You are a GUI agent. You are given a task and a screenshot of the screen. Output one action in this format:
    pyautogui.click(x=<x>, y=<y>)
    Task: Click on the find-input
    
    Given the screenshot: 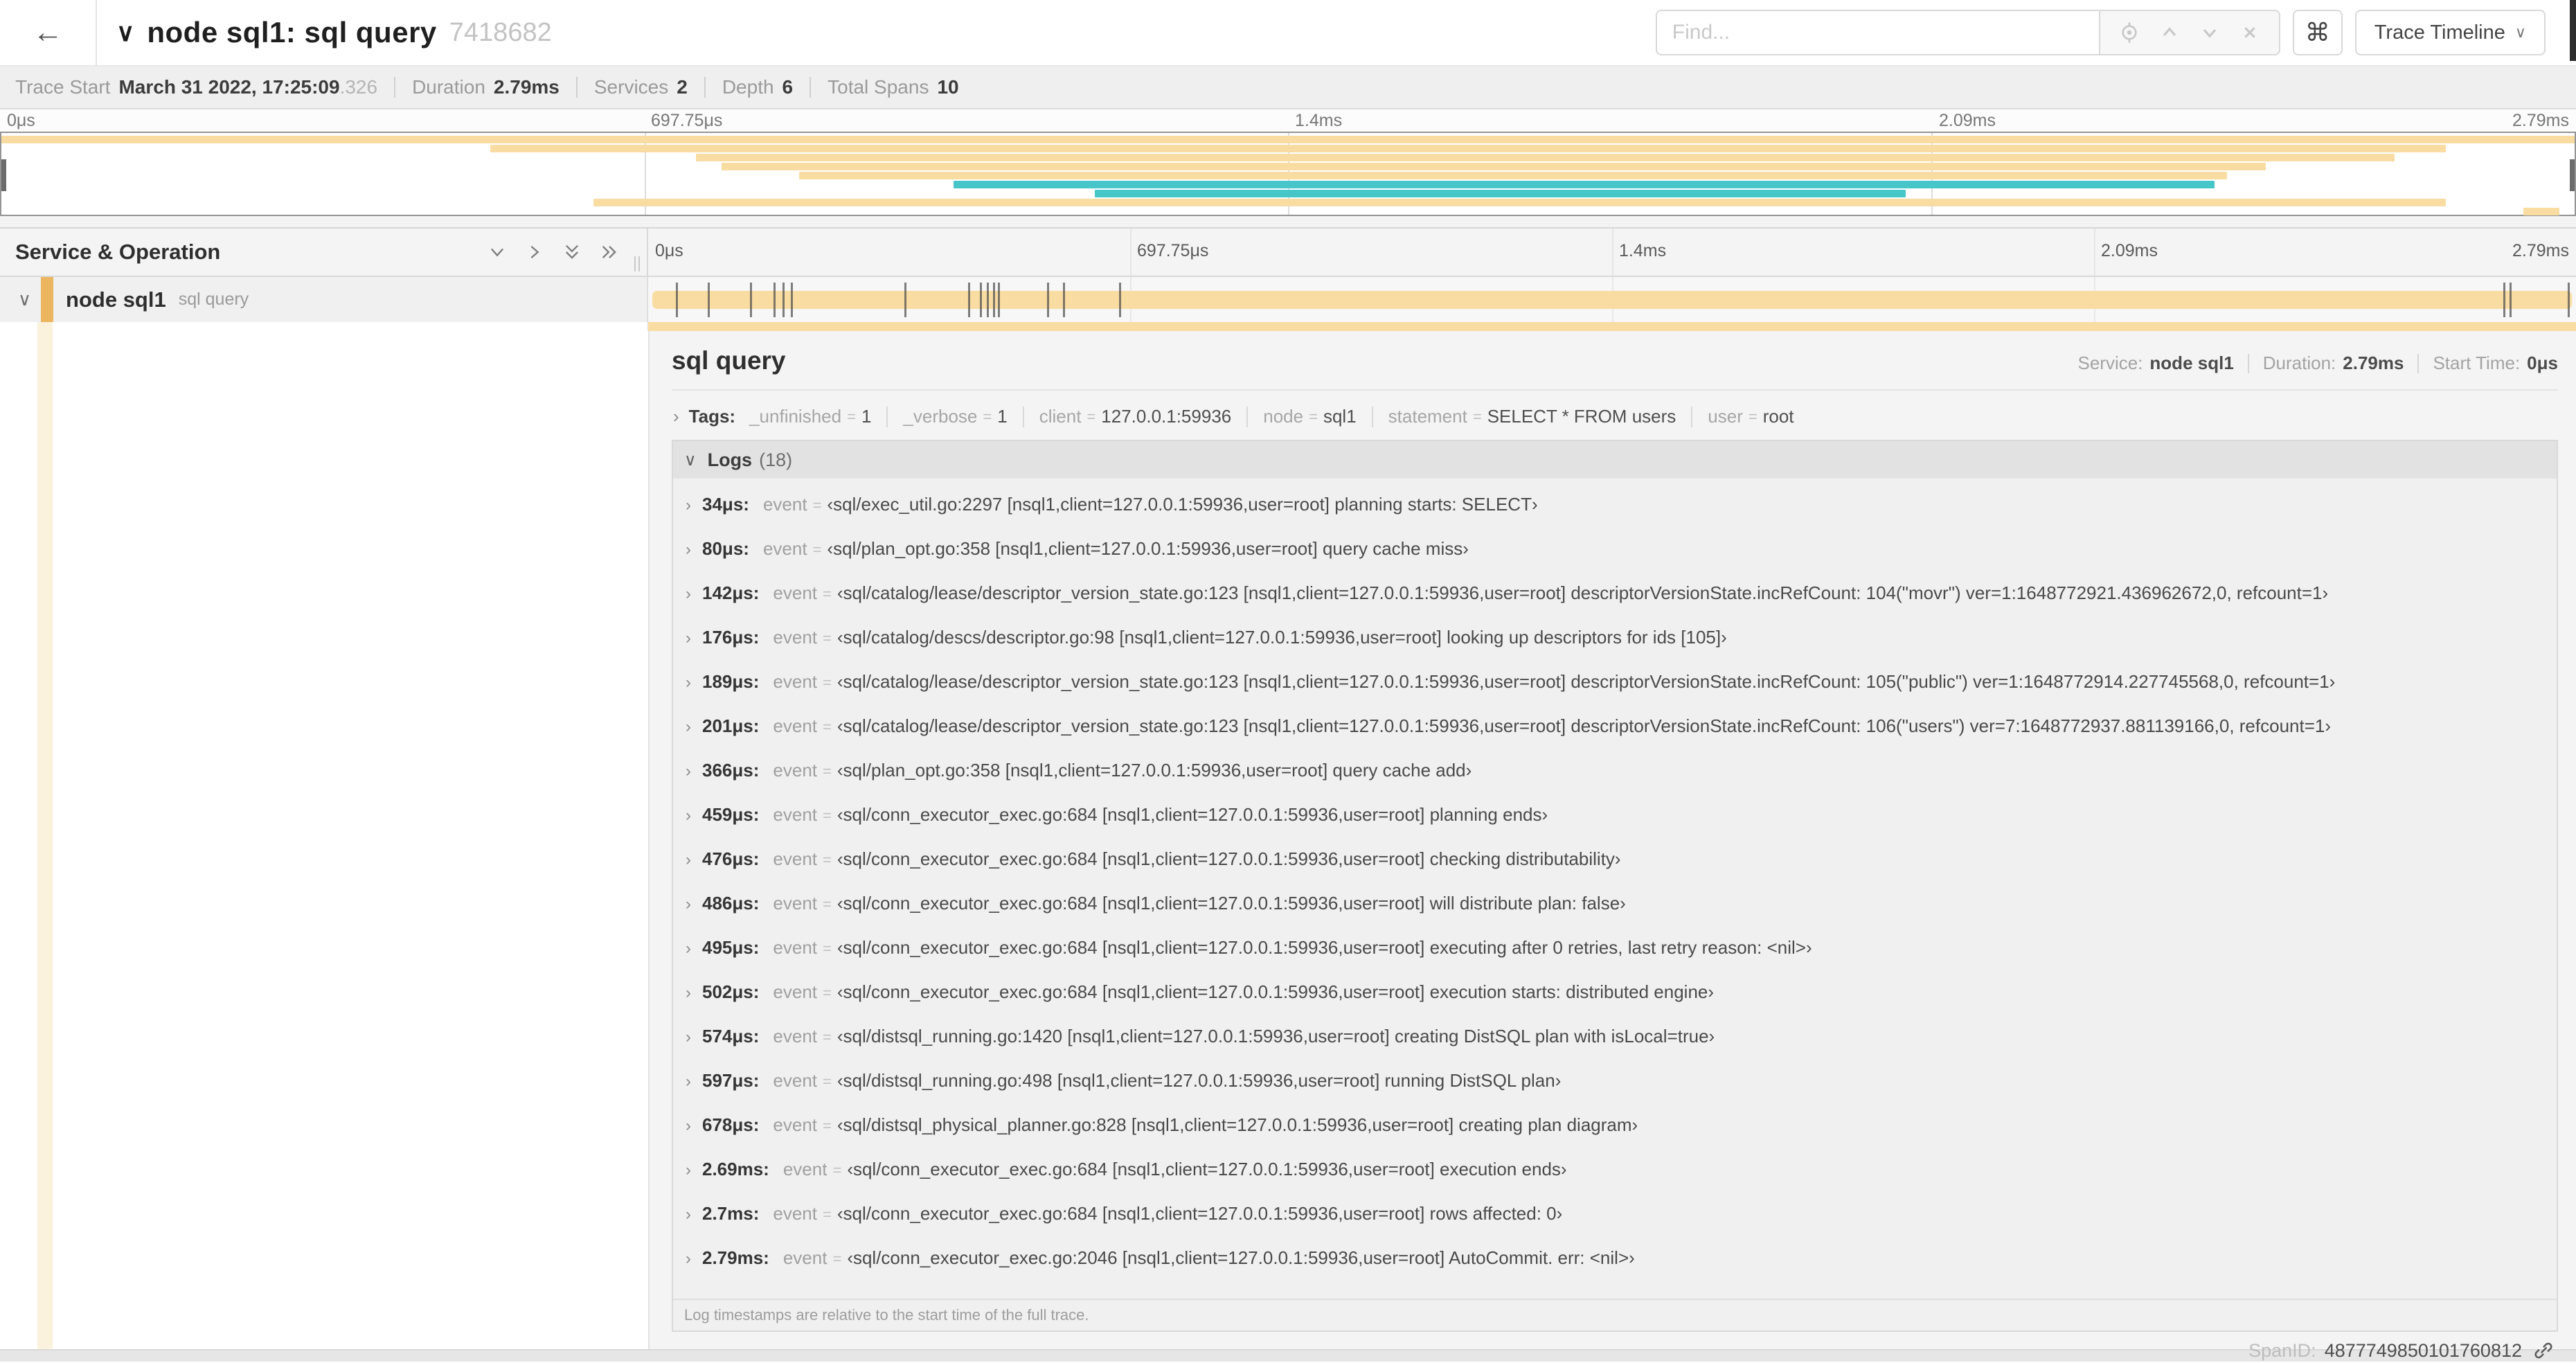 What is the action you would take?
    pyautogui.click(x=1877, y=33)
    